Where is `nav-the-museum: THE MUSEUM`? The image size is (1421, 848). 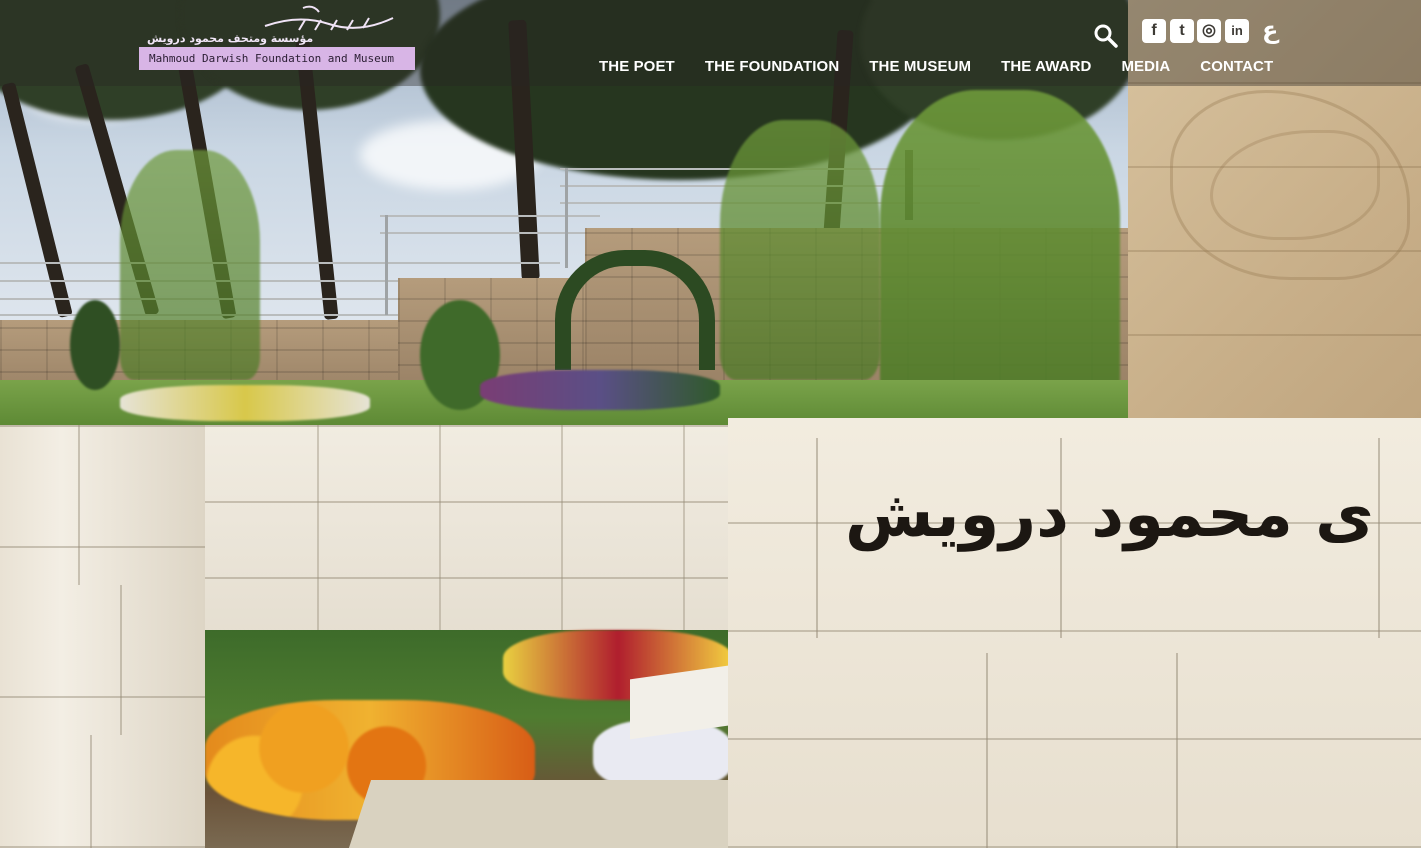 nav-the-museum: THE MUSEUM is located at coordinates (920, 67).